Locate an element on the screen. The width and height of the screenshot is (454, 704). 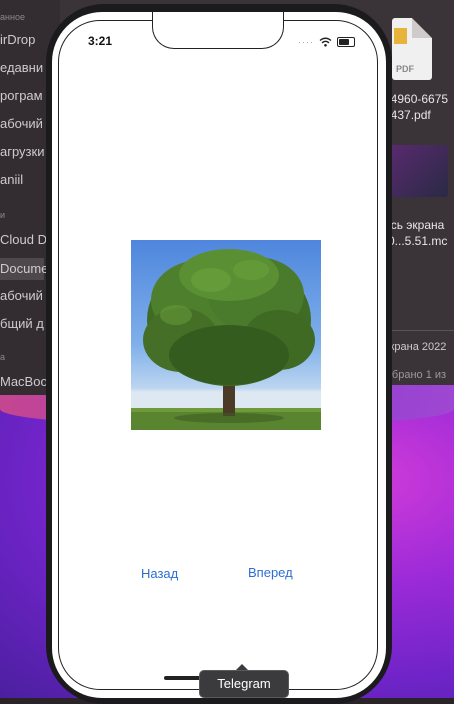
sidebar-section-icloud: и is located at coordinates (3, 215).